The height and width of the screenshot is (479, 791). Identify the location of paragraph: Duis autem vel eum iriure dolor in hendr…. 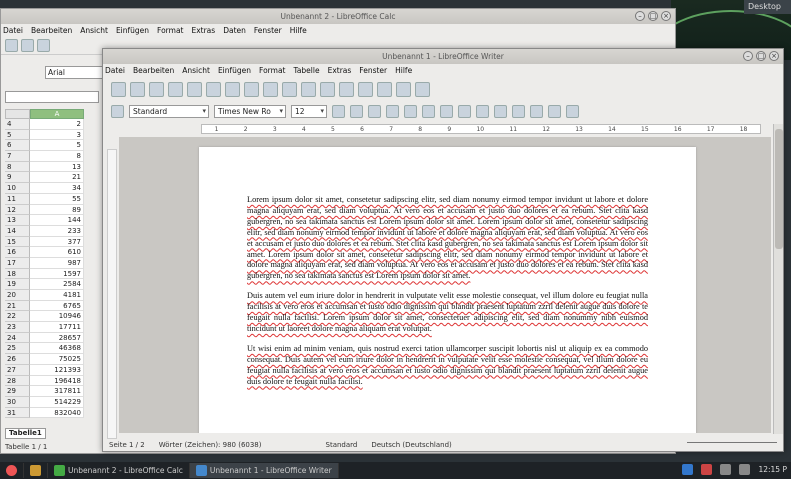
(447, 313).